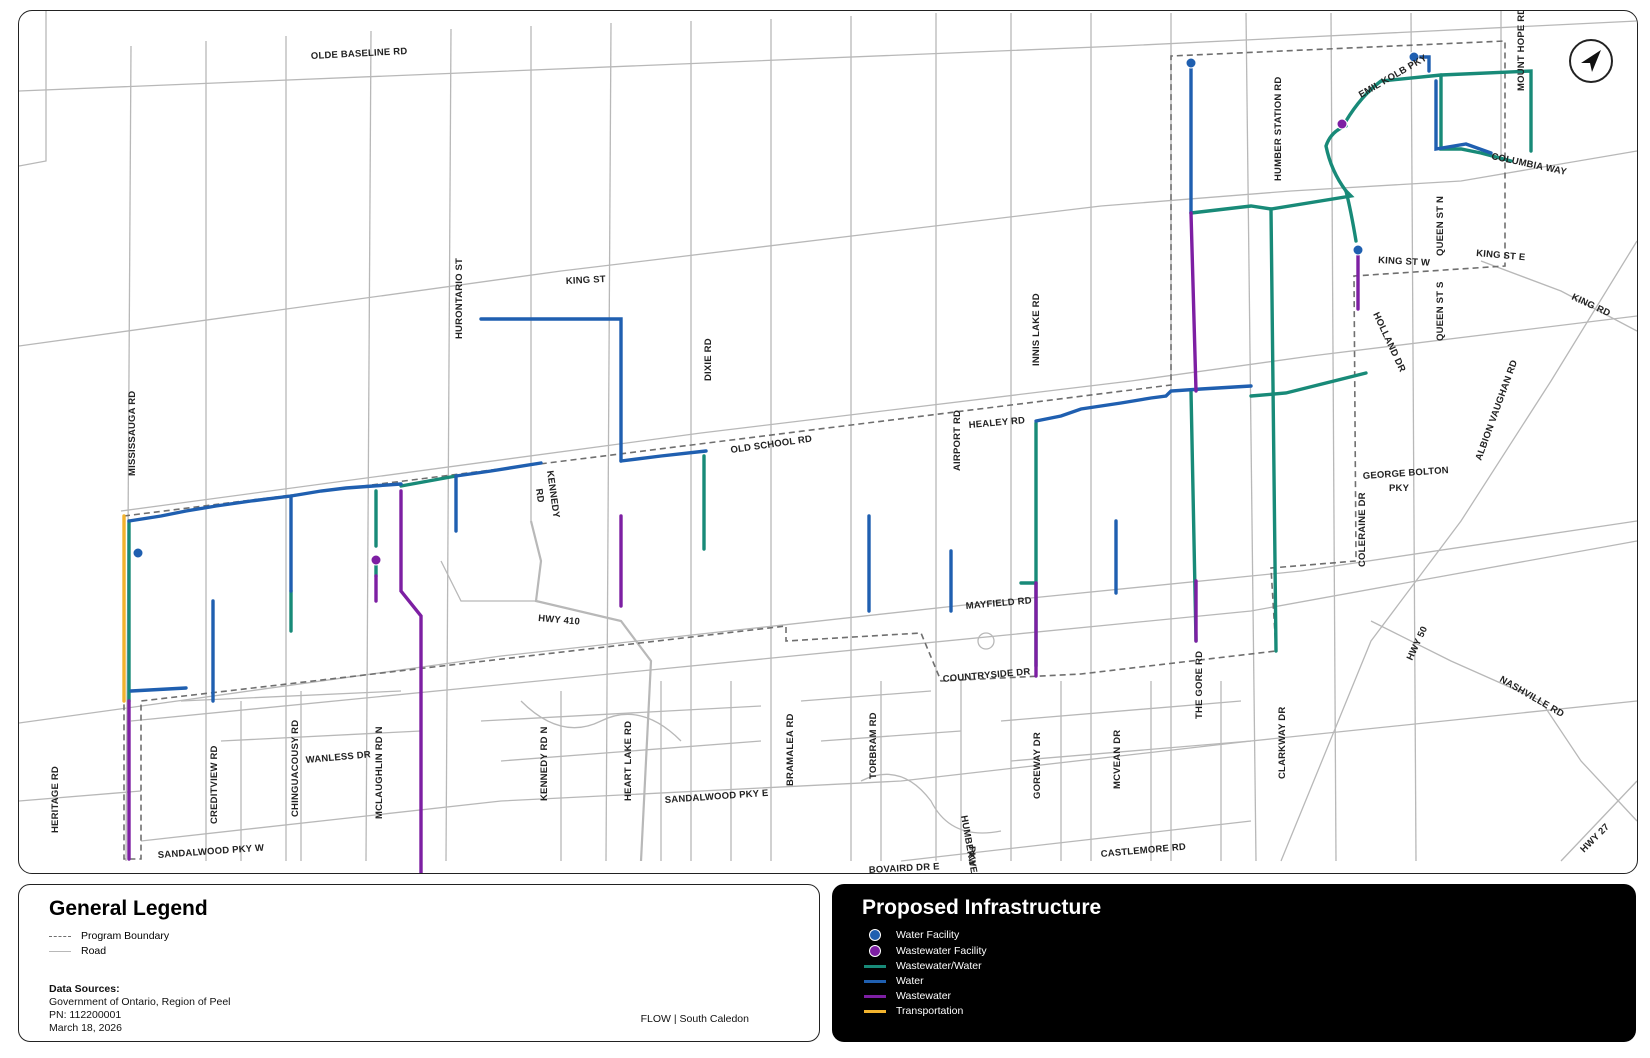 The width and height of the screenshot is (1650, 1058). I want to click on road-label-heritage: HERITAGE RD, so click(55, 799).